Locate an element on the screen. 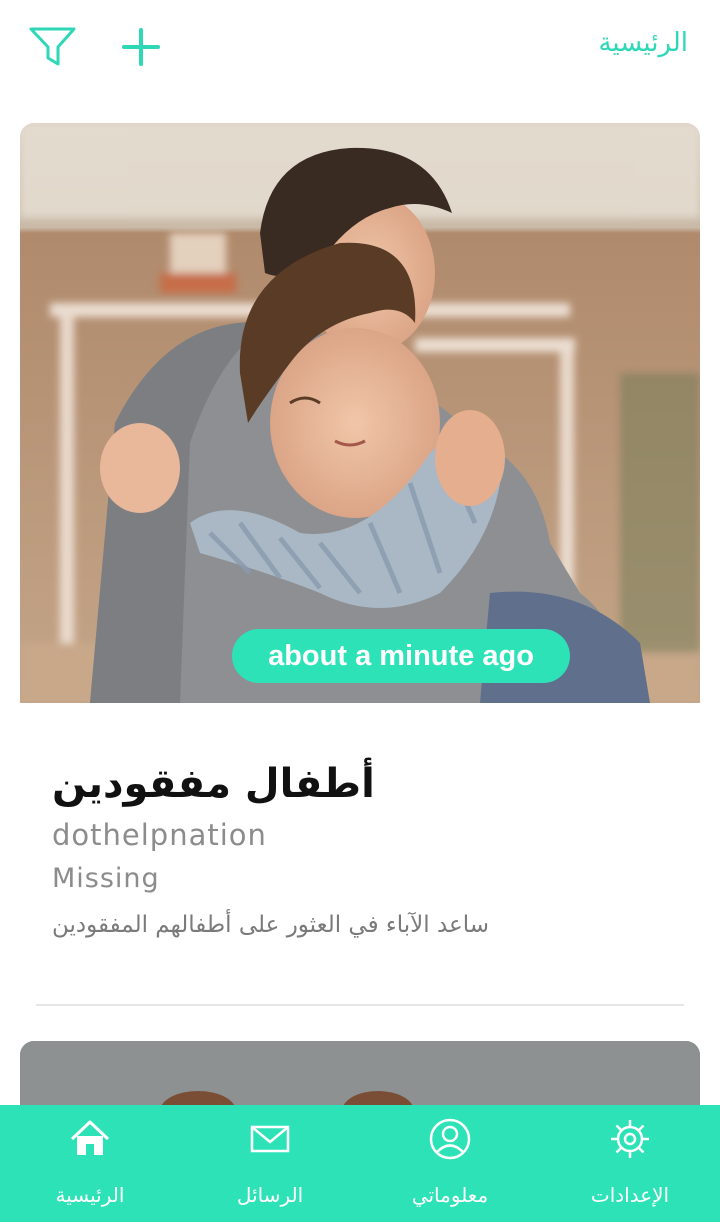  add-post-button is located at coordinates (141, 47).